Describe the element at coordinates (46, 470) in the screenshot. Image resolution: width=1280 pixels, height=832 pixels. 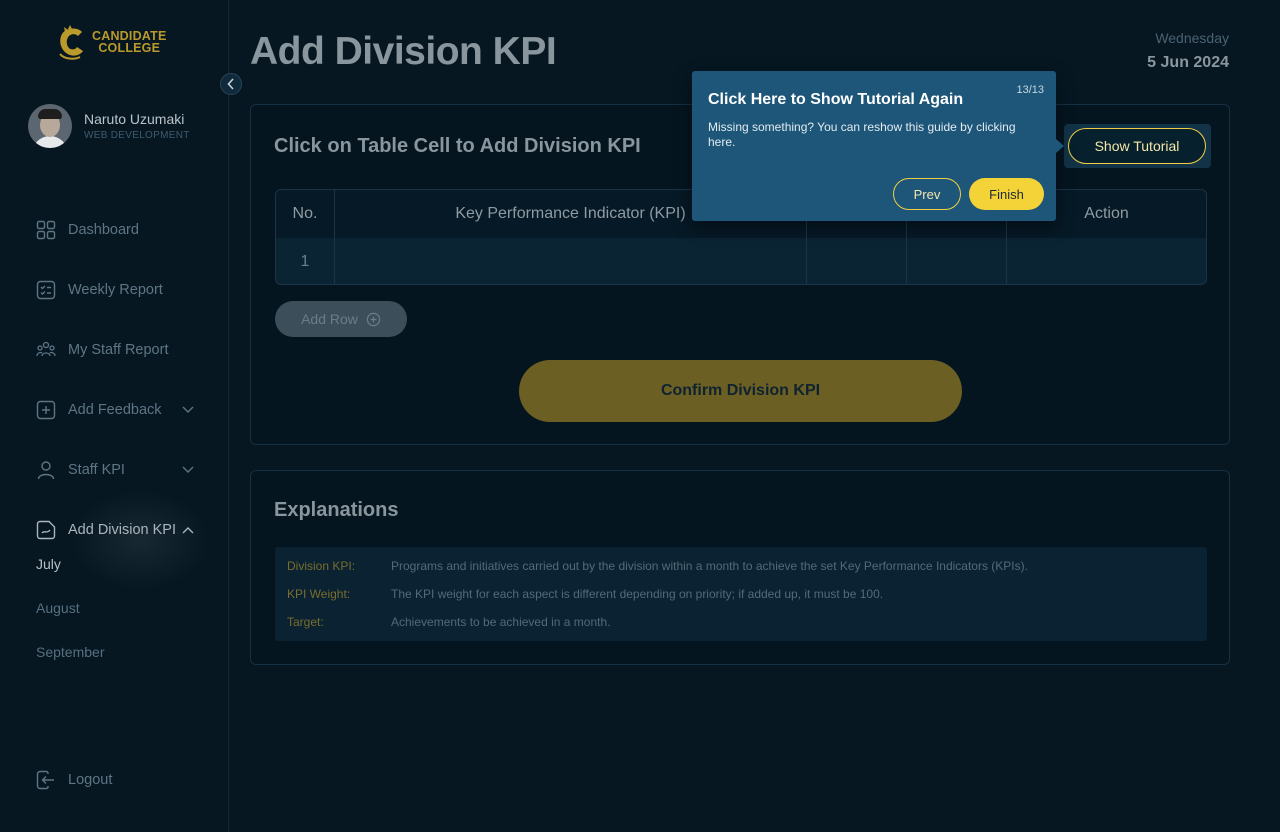
I see `user-icon` at that location.